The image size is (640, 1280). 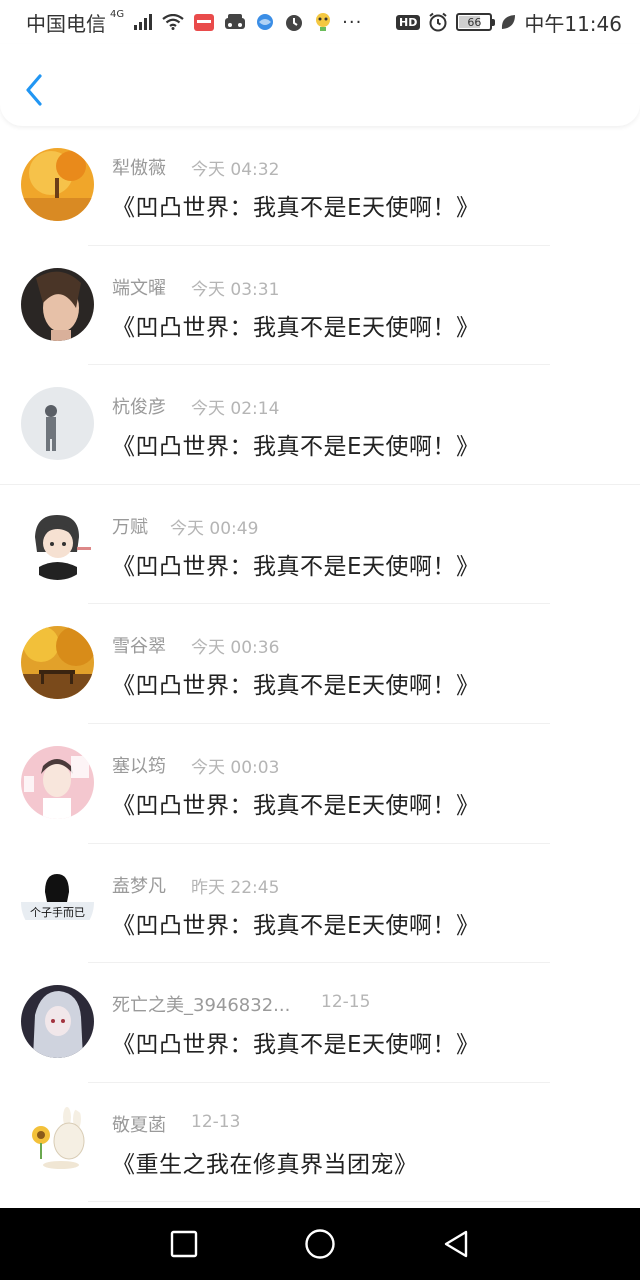 I want to click on more-notifications-icon: ···, so click(x=352, y=22).